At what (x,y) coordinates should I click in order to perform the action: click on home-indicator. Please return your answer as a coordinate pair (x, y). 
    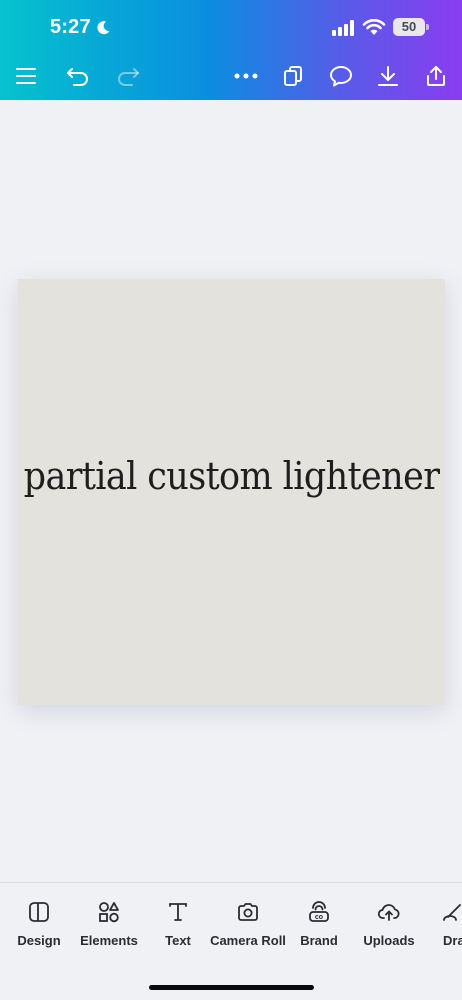
    Looking at the image, I should click on (231, 987).